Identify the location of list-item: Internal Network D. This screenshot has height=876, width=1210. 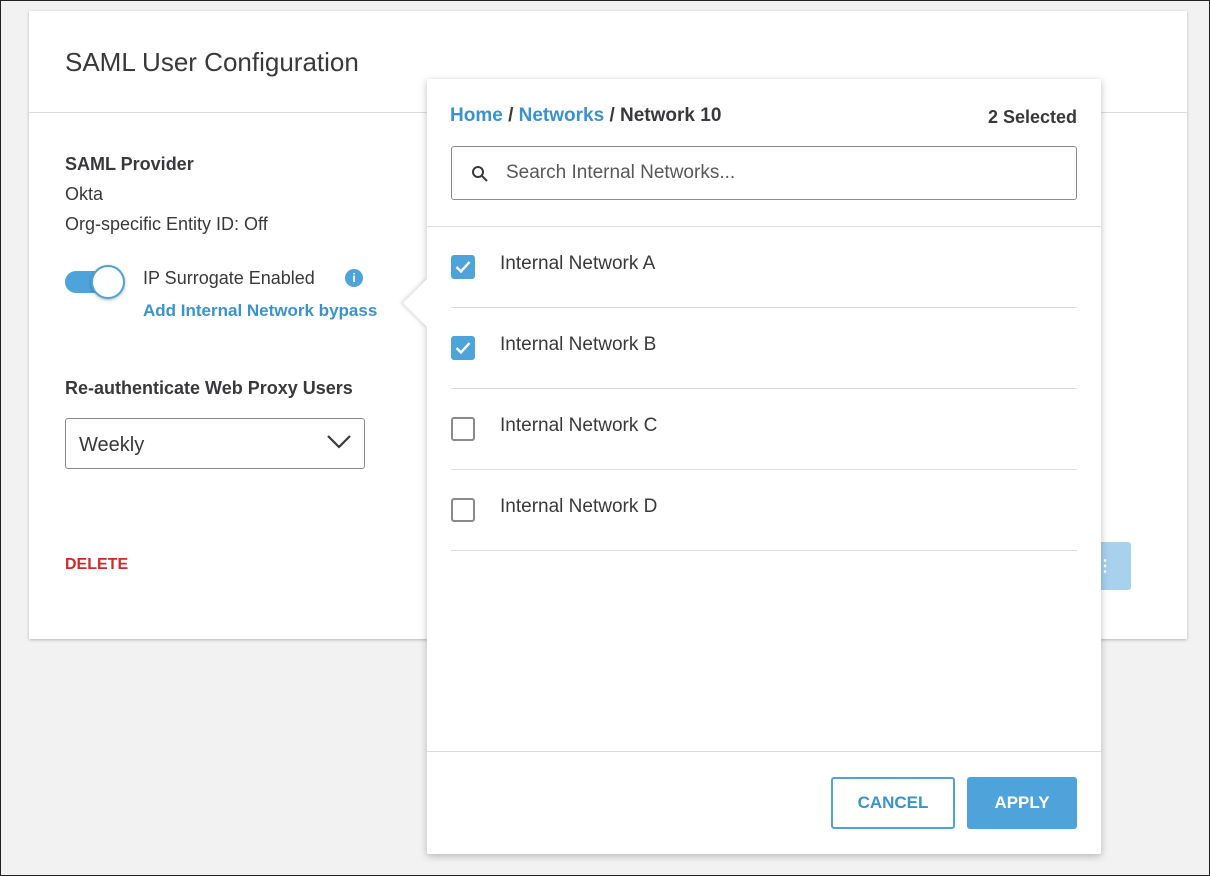
(764, 510).